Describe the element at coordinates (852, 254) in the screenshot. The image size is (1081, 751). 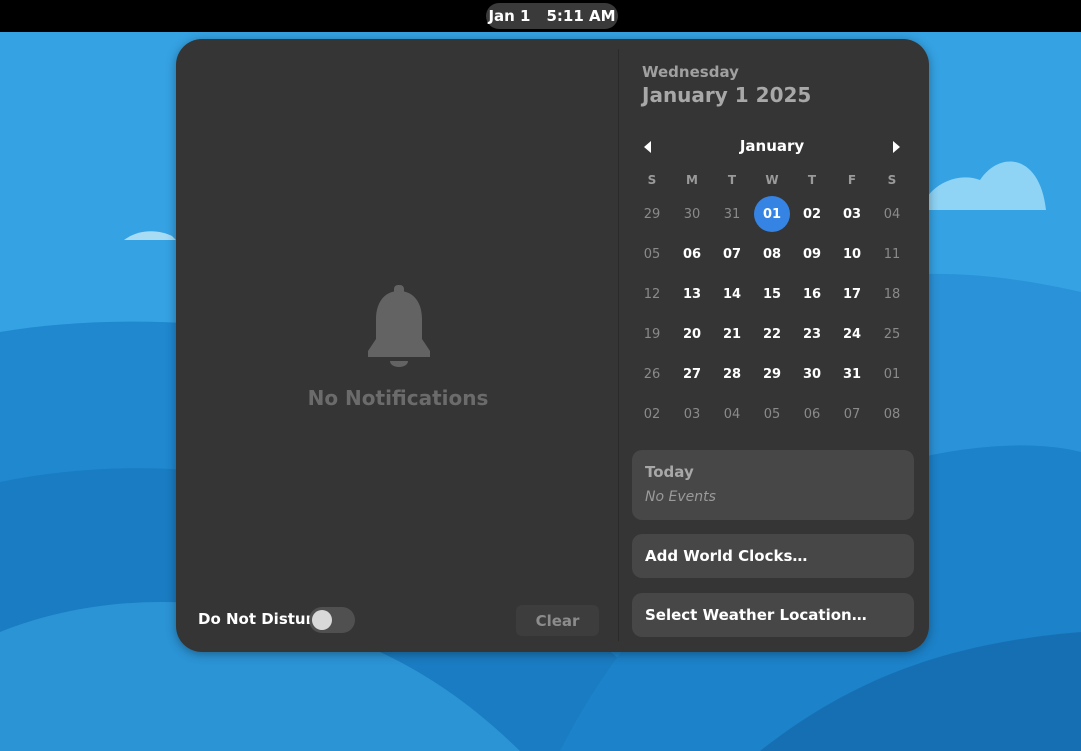
I see `calendar-day: 10` at that location.